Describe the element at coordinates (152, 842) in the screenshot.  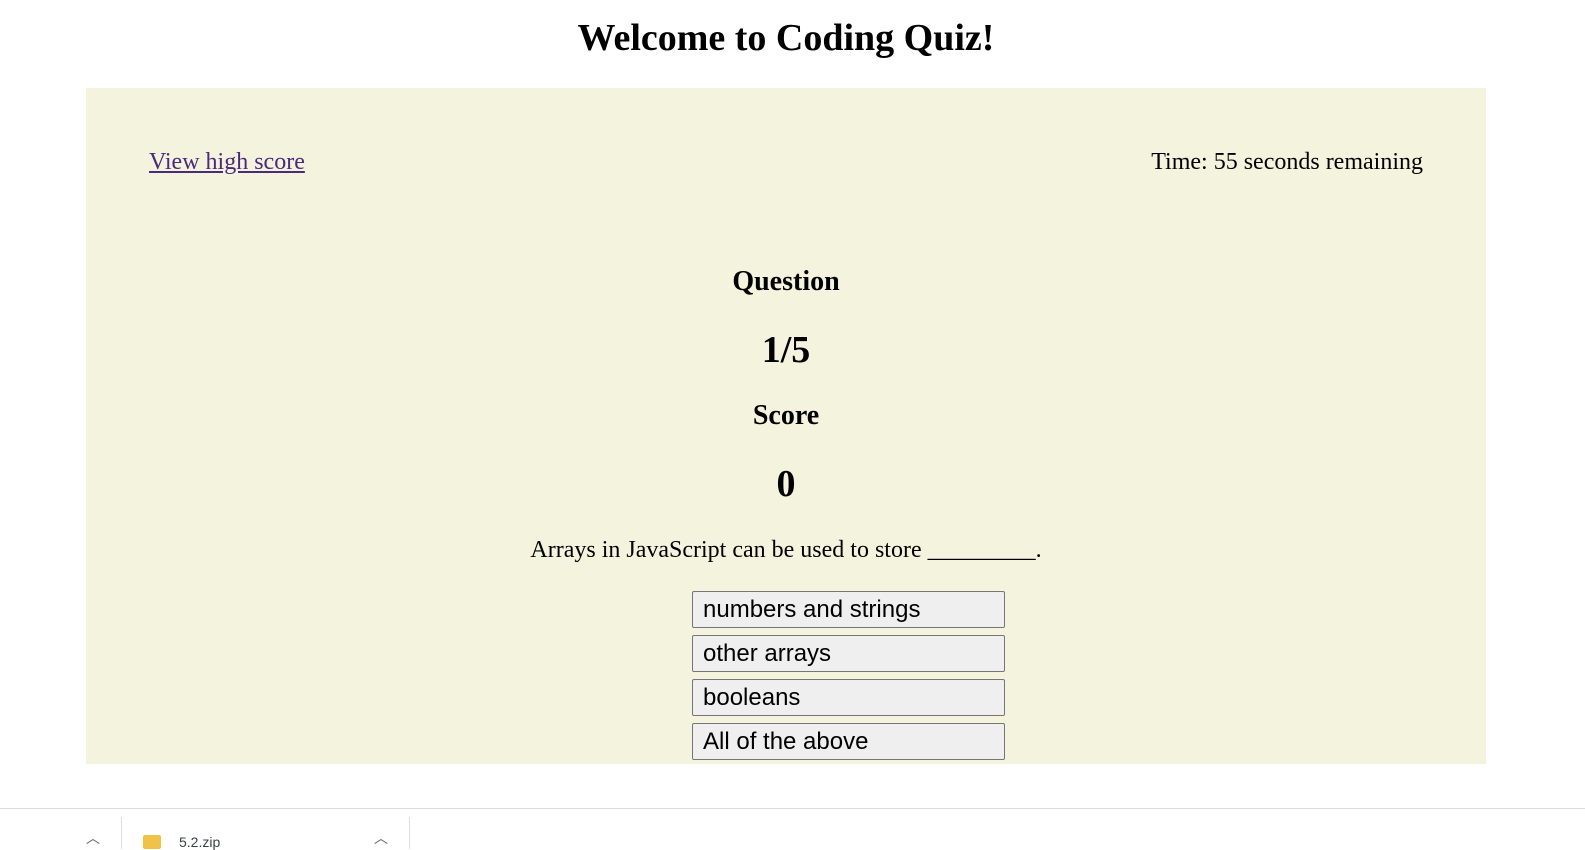
I see `zip-folder-icon` at that location.